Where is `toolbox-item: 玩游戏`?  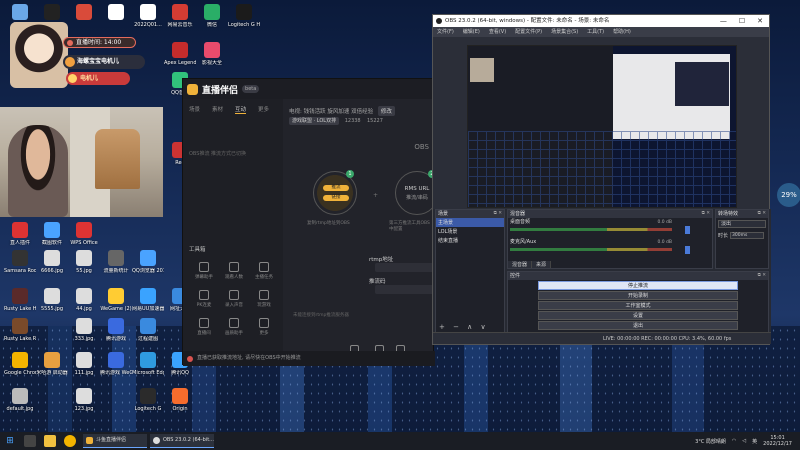 toolbox-item: 玩游戏 is located at coordinates (264, 299).